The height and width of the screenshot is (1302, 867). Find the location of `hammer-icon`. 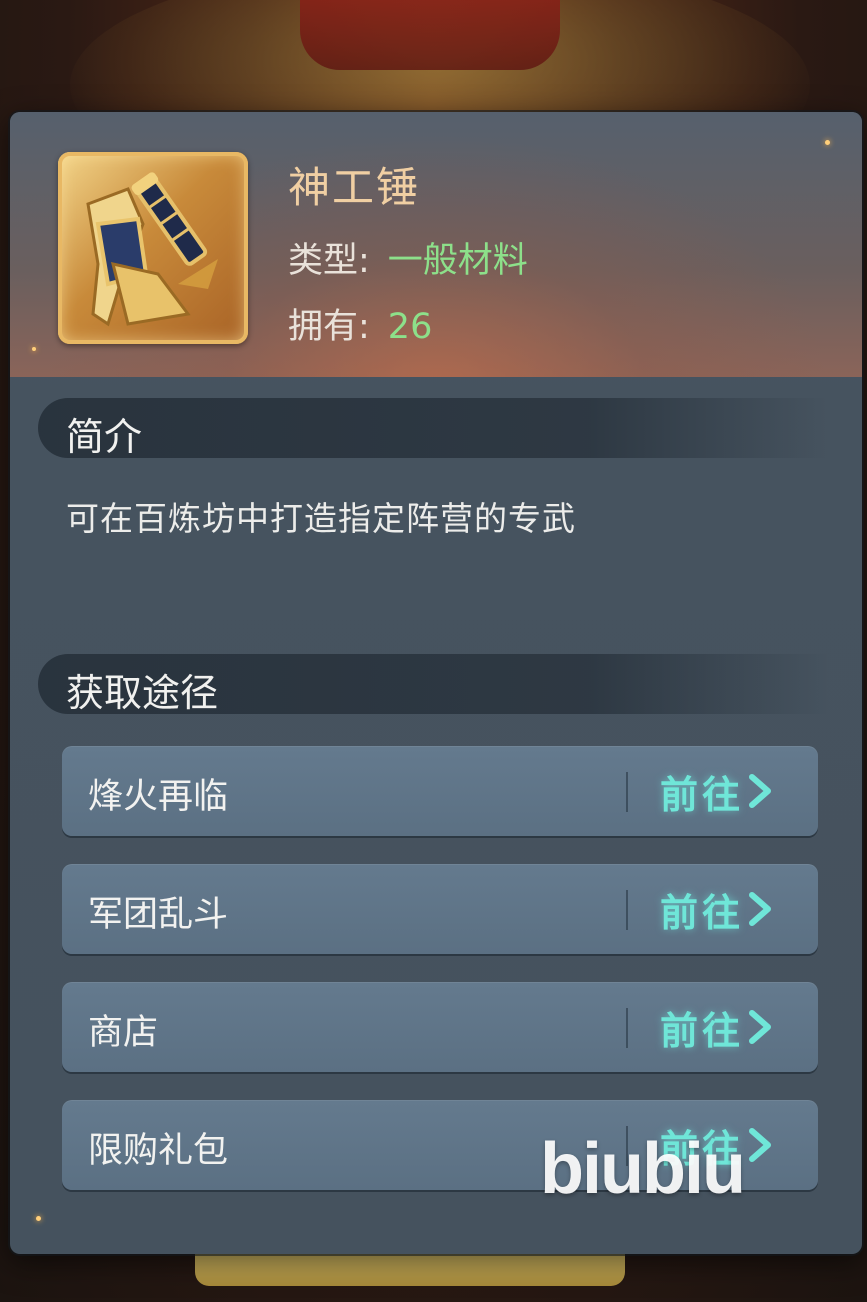

hammer-icon is located at coordinates (152, 249).